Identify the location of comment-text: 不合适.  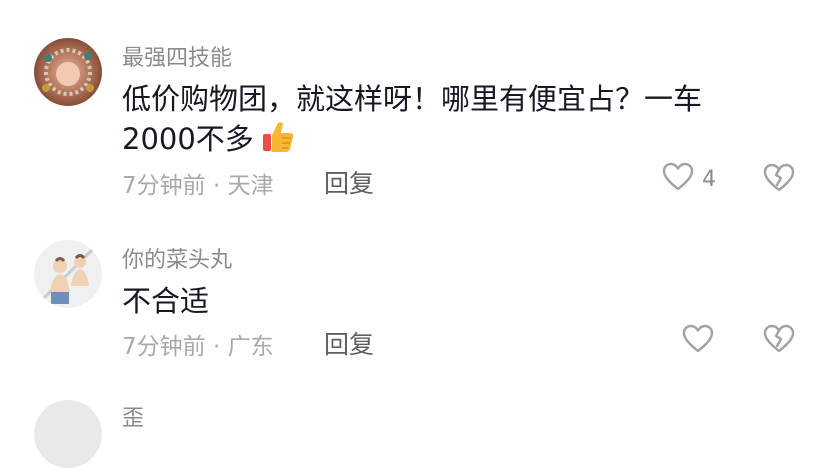
(166, 301).